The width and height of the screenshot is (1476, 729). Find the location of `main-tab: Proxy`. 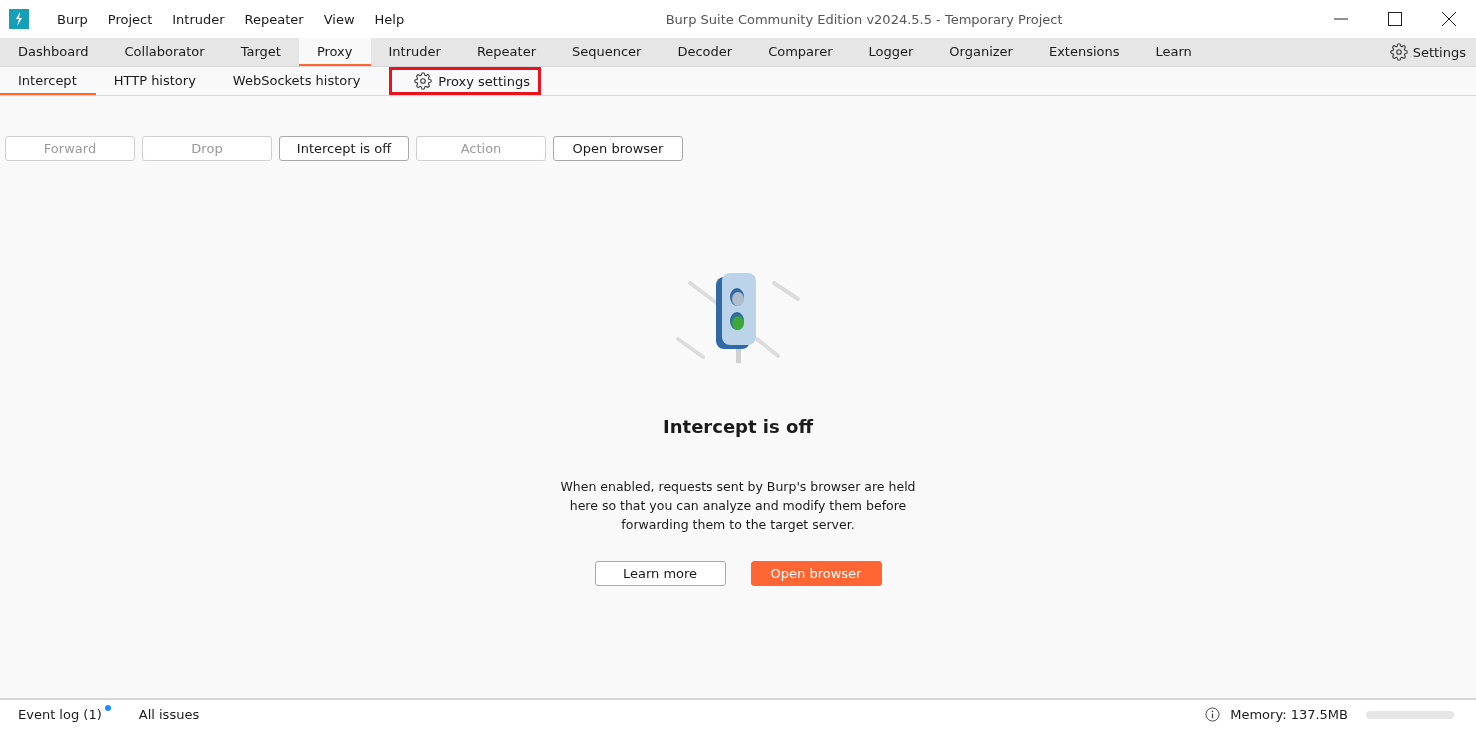

main-tab: Proxy is located at coordinates (334, 52).